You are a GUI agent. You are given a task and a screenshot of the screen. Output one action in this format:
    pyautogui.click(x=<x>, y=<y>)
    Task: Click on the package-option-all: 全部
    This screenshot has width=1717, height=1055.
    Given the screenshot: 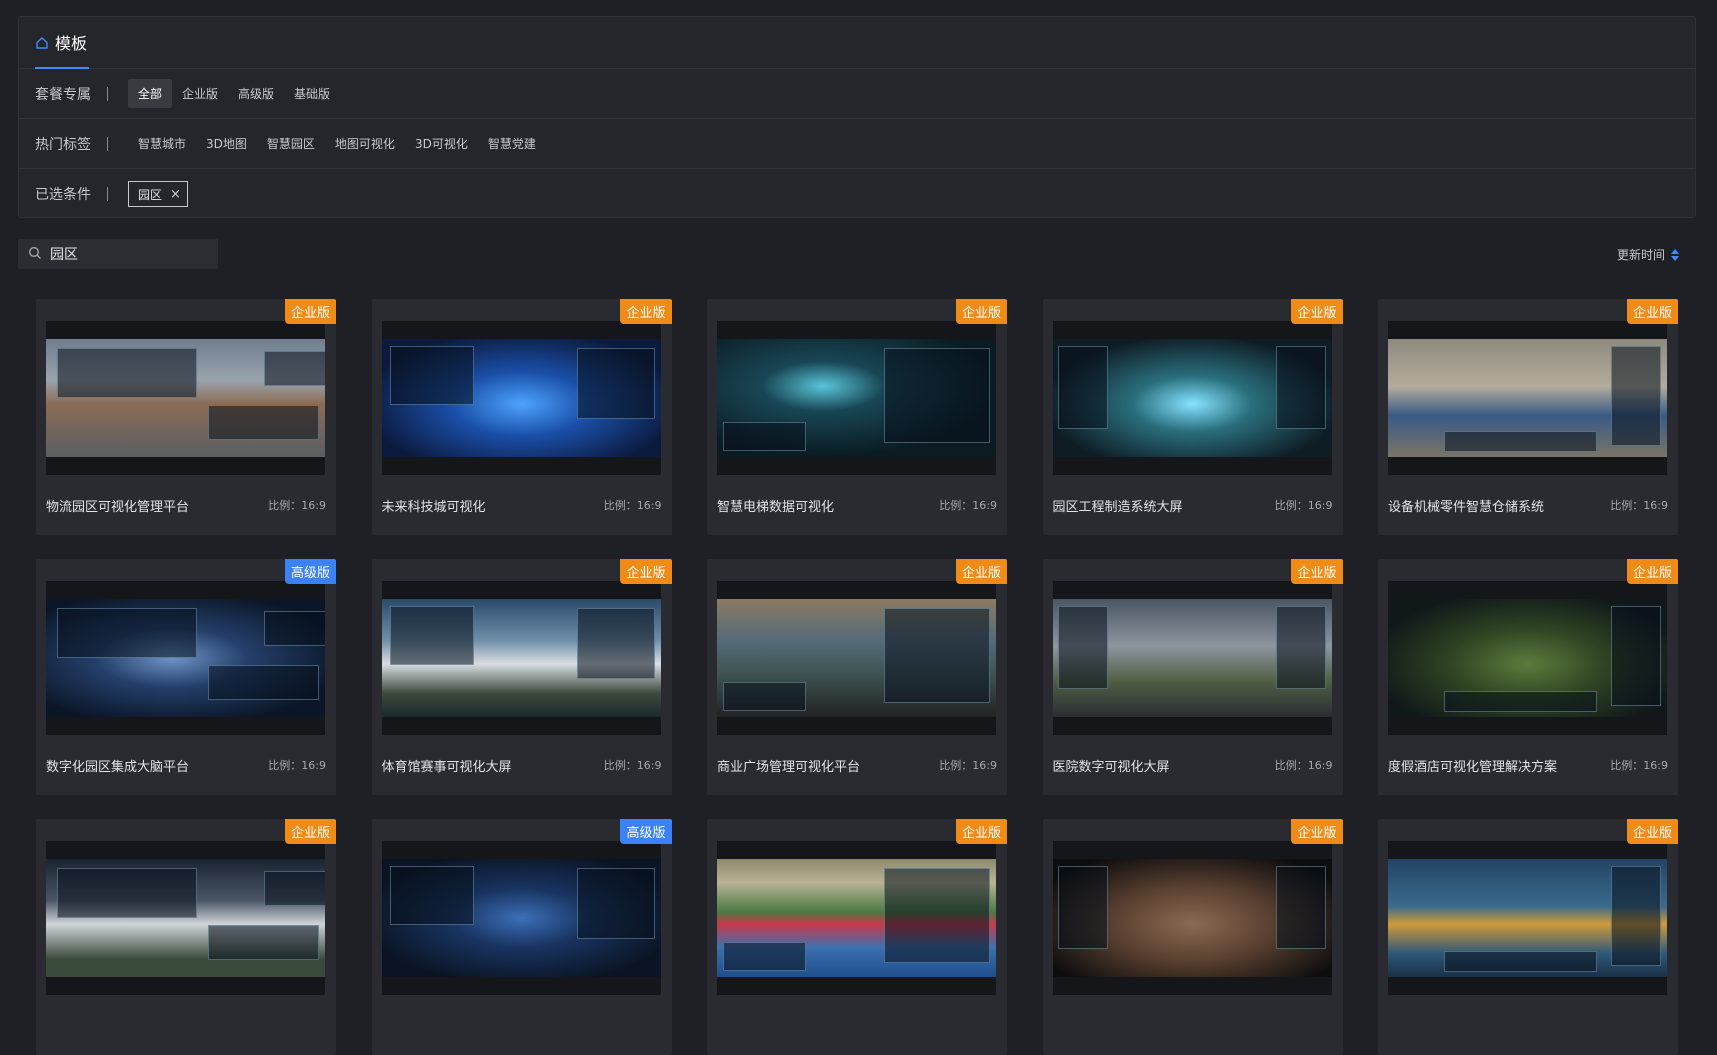 What is the action you would take?
    pyautogui.click(x=150, y=93)
    